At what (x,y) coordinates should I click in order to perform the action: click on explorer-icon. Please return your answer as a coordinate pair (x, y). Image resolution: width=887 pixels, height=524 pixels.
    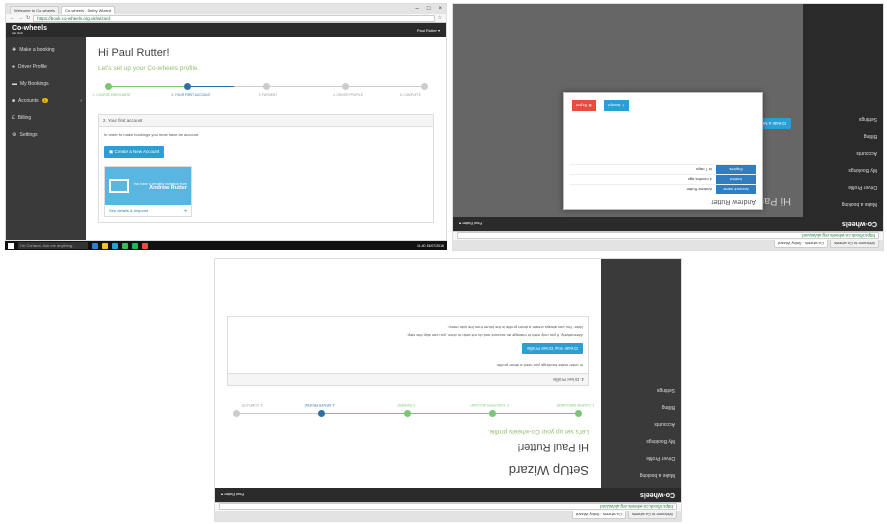
    Looking at the image, I should click on (105, 245).